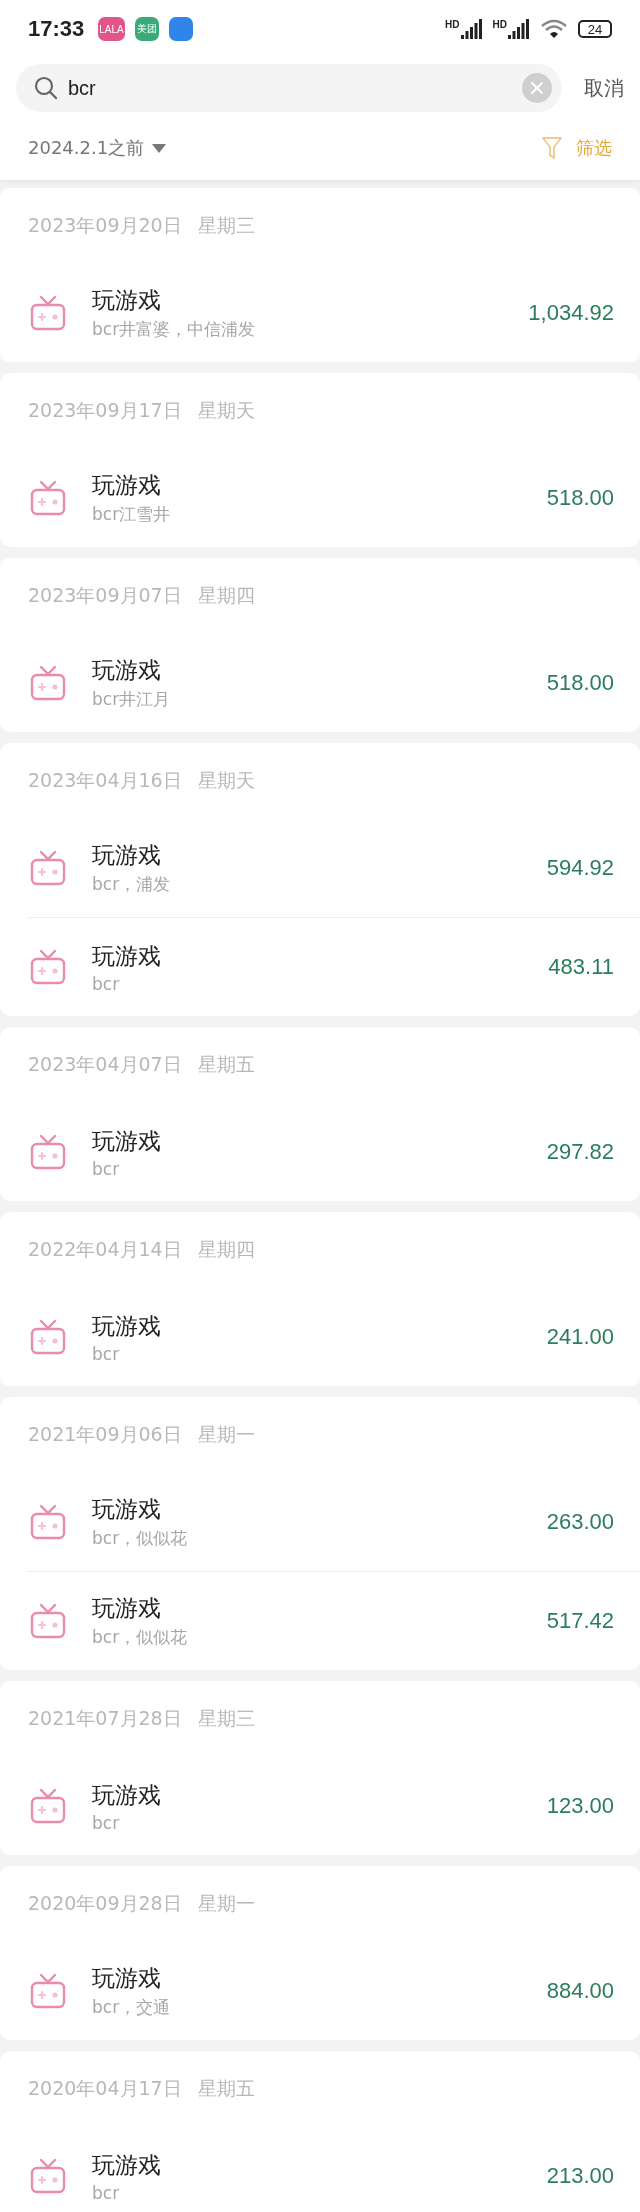 The image size is (640, 2212). Describe the element at coordinates (56, 29) in the screenshot. I see `clock: 17:33` at that location.